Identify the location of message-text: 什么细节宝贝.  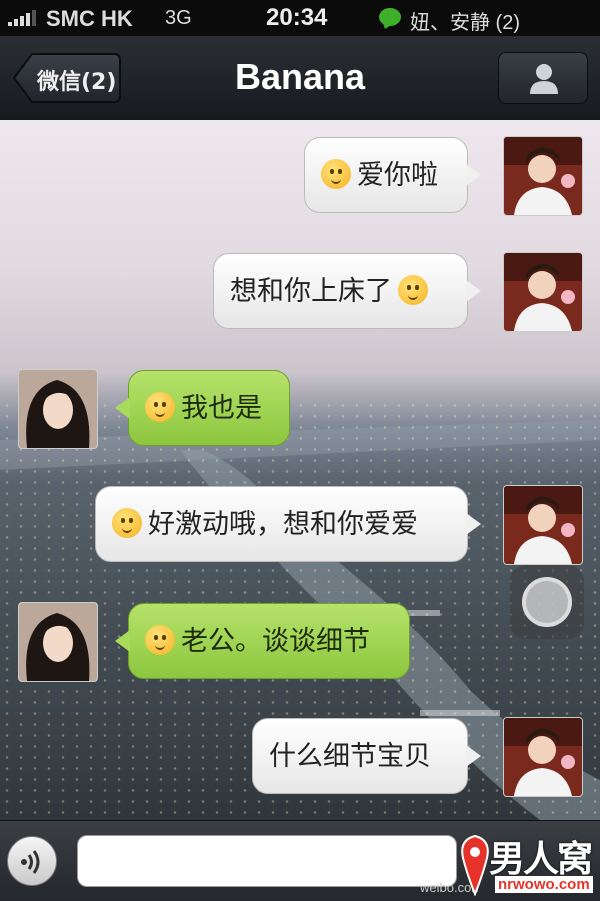
(350, 756).